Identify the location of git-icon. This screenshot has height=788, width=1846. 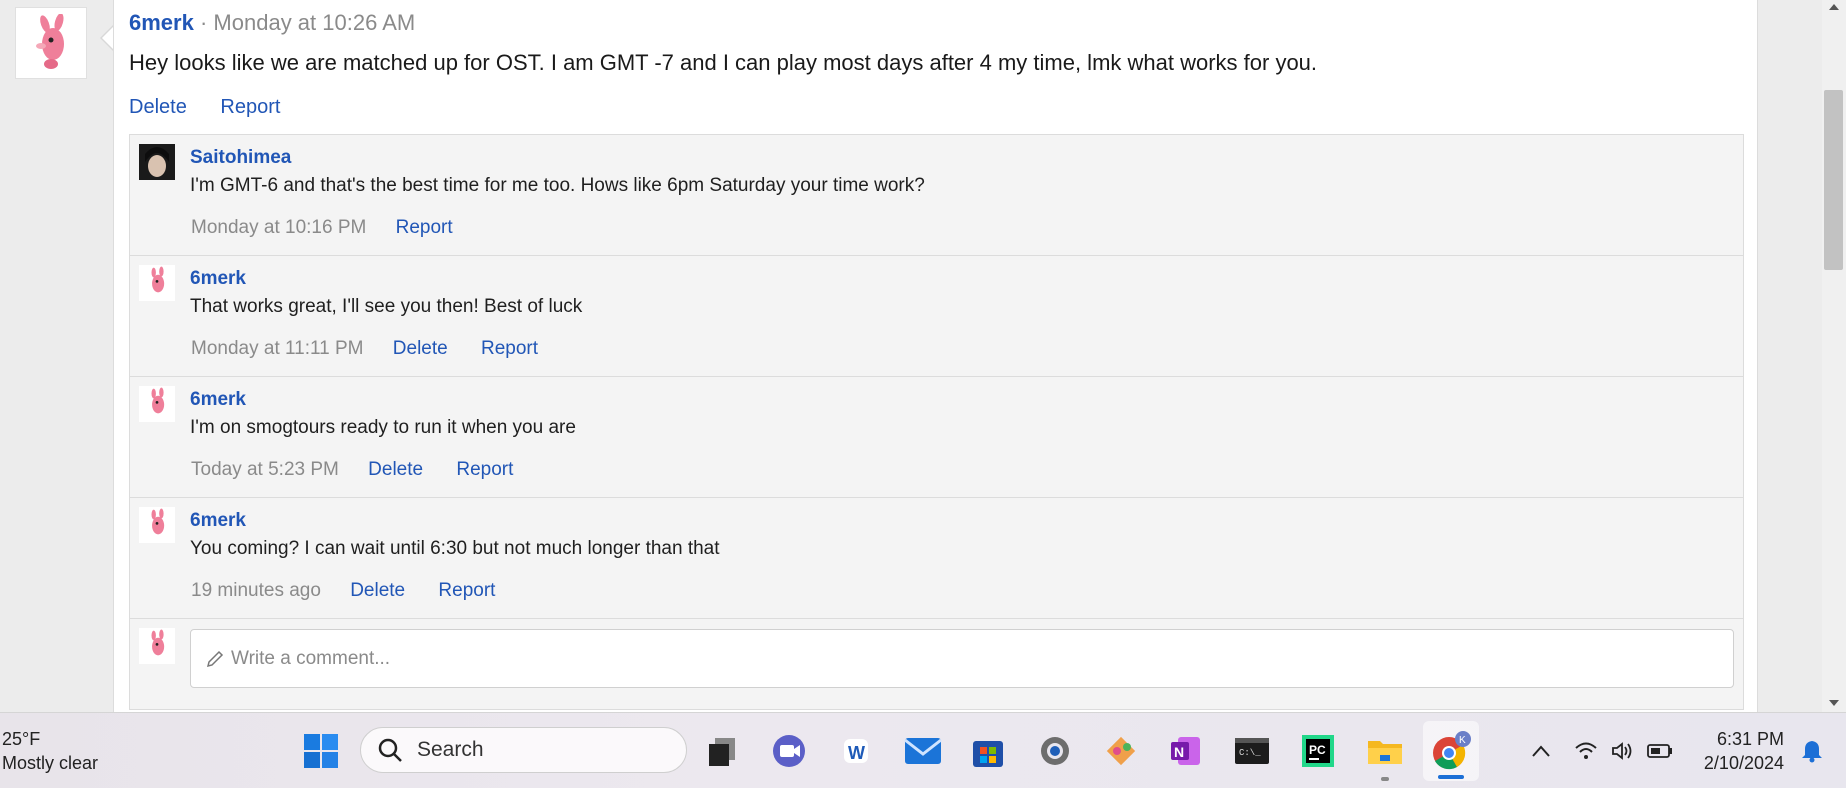
(1121, 751).